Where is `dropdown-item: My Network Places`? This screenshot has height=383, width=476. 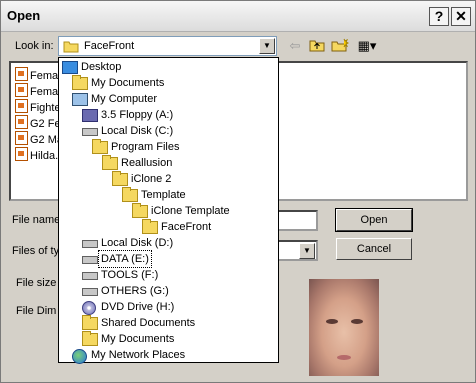 dropdown-item: My Network Places is located at coordinates (168, 355).